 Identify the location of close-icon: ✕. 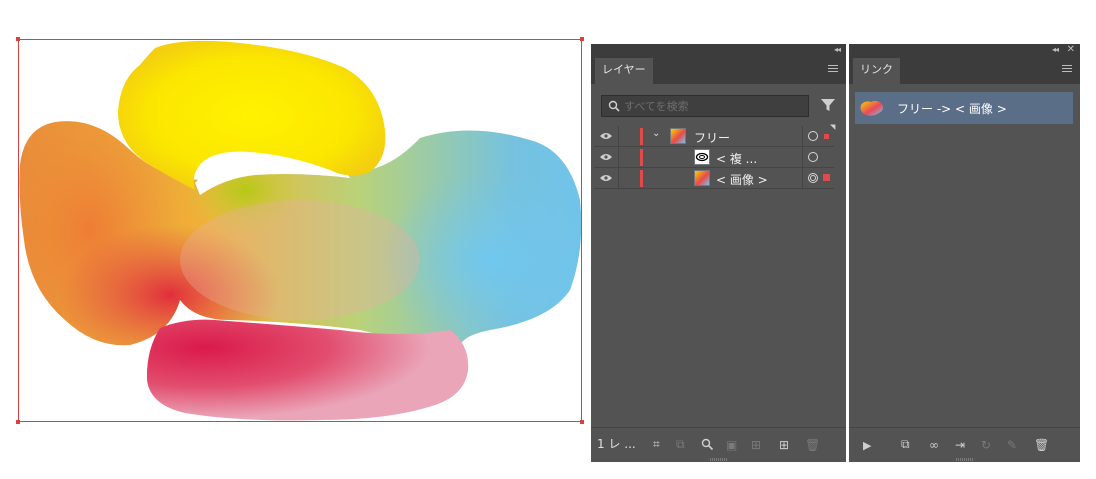
(1071, 49).